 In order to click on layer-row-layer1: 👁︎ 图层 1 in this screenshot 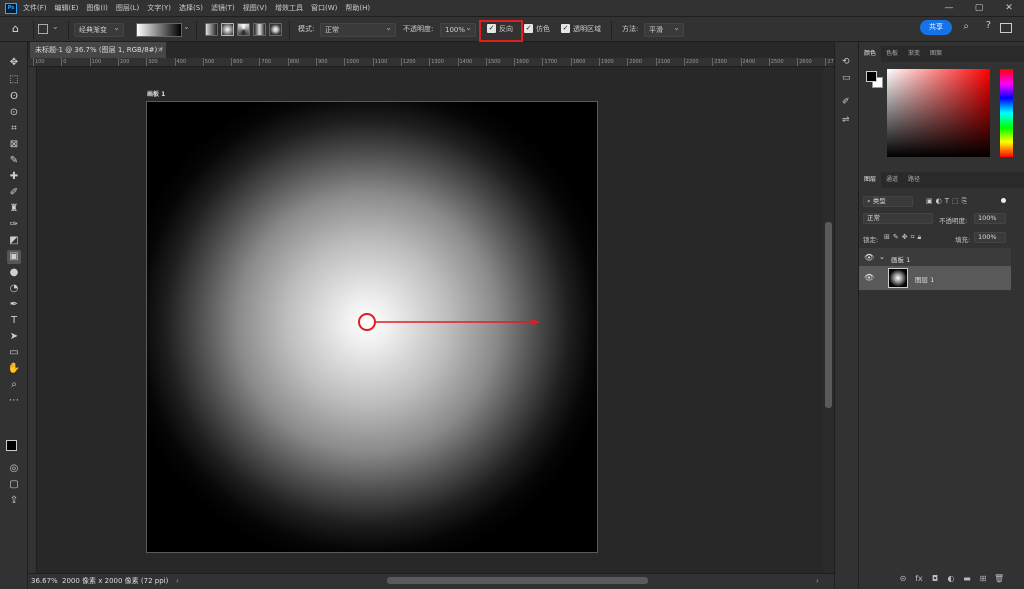, I will do `click(935, 278)`.